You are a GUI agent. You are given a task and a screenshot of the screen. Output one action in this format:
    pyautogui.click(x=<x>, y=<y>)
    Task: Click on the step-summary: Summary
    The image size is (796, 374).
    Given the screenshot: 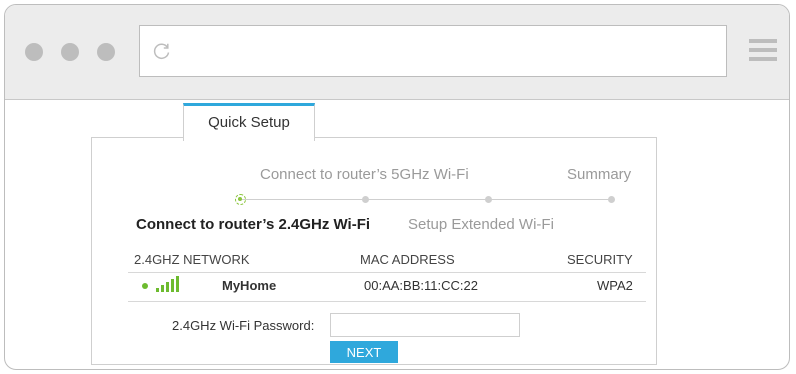 What is the action you would take?
    pyautogui.click(x=599, y=174)
    